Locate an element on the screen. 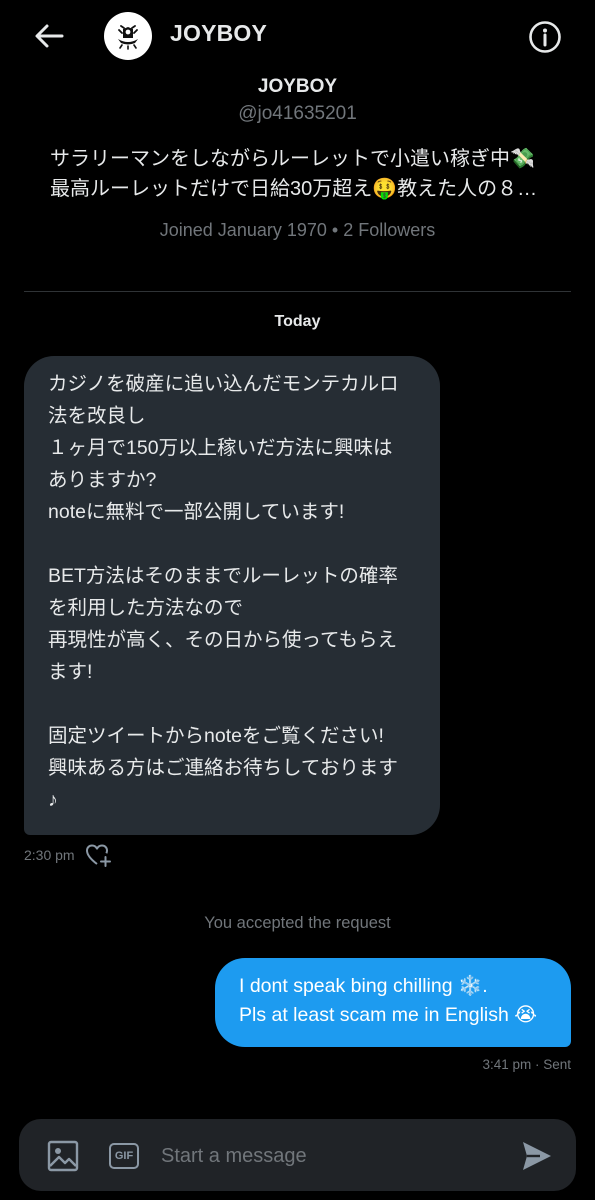  message-composer: GIF is located at coordinates (297, 1155).